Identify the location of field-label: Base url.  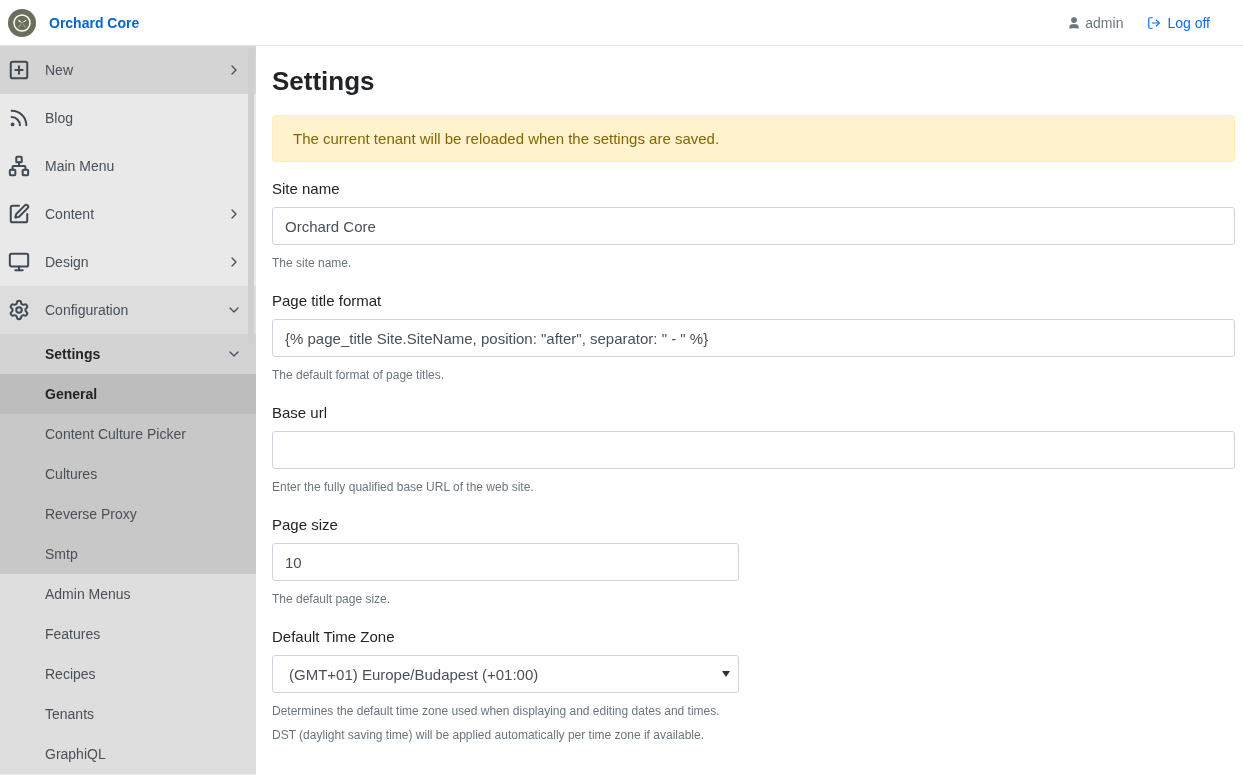
(300, 412).